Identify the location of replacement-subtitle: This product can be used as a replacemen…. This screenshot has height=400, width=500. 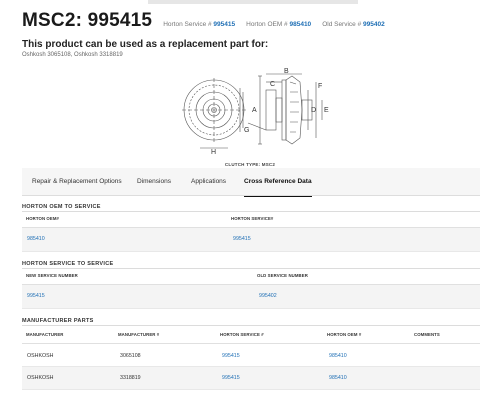
(145, 44).